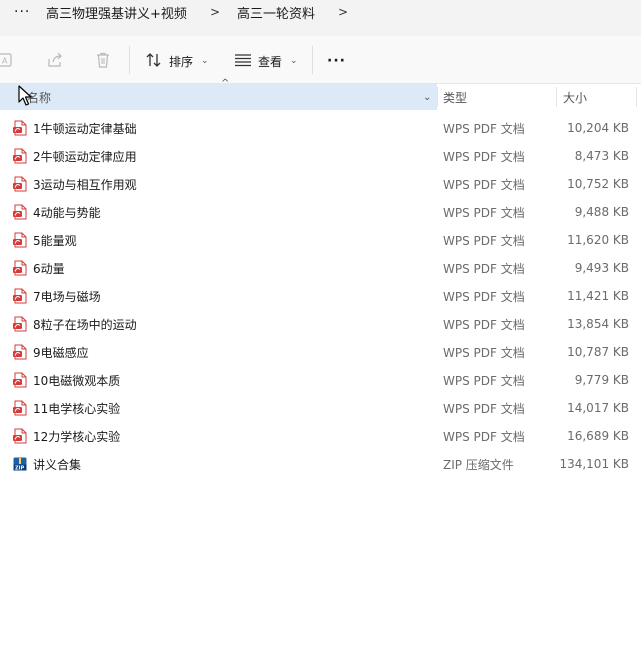  I want to click on file-name: 12力学核心实验, so click(76, 436).